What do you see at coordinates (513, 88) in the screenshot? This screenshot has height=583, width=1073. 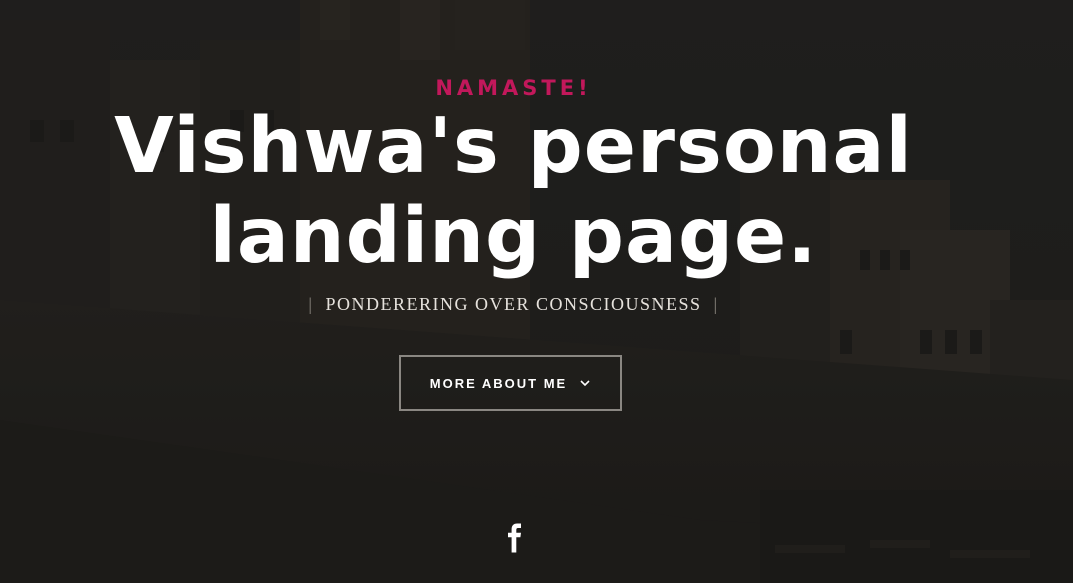 I see `hero-kicker: NAMASTE!` at bounding box center [513, 88].